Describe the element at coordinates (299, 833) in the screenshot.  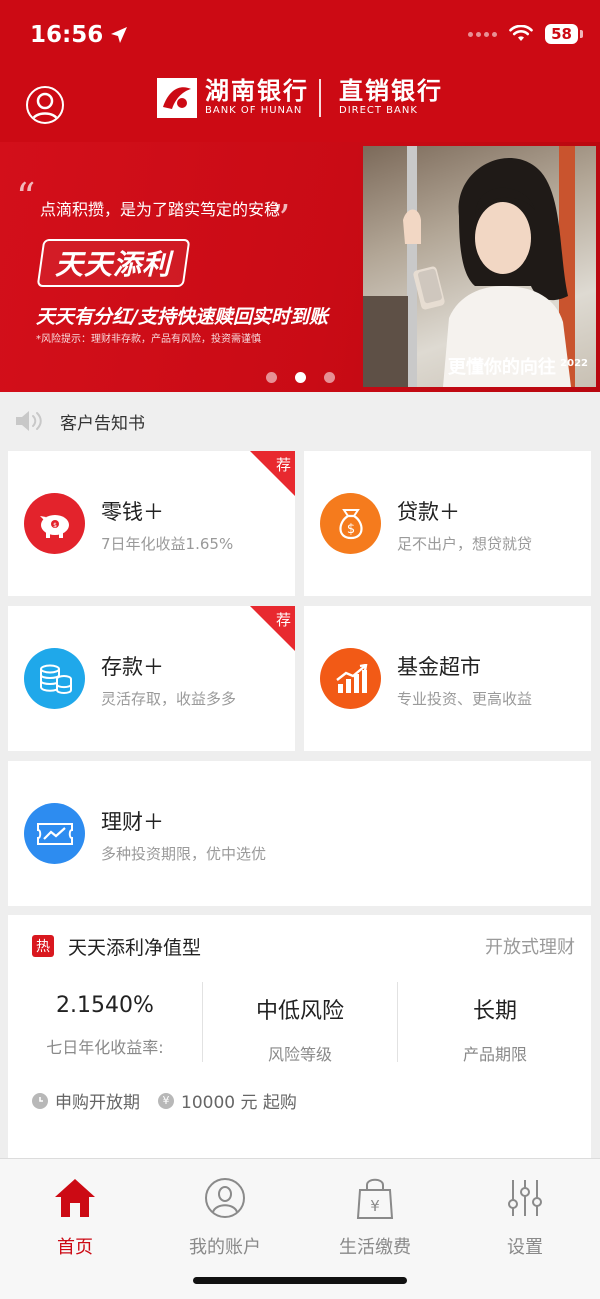
I see `card-wealth-plus: 理财＋ 多种投资期限，优中选优` at that location.